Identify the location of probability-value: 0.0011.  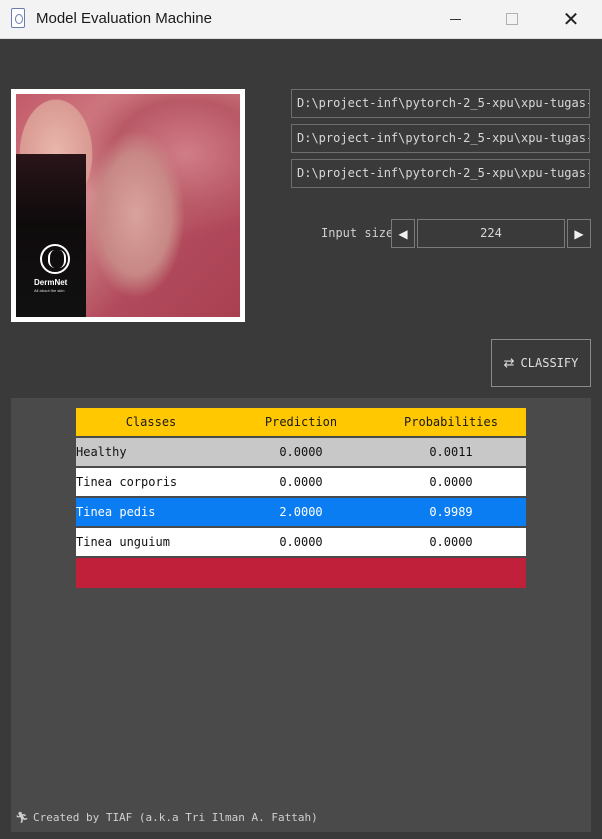
(451, 452).